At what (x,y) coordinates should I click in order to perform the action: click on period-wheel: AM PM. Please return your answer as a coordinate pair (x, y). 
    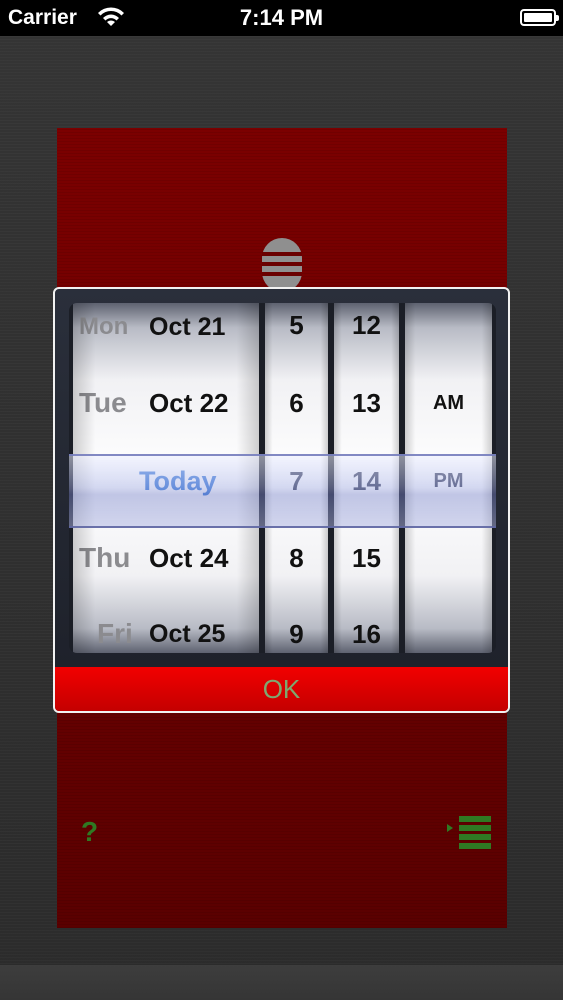
    Looking at the image, I should click on (448, 478).